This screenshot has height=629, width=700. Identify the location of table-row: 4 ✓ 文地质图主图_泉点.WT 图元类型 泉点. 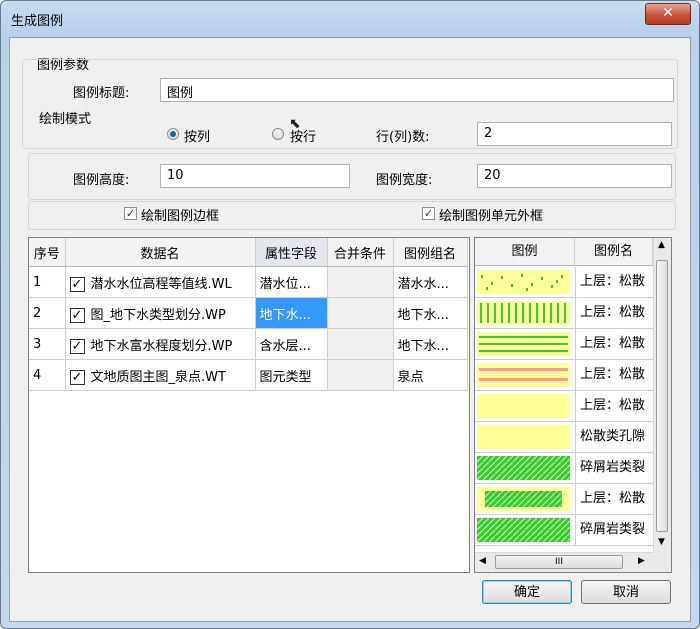
(248, 375).